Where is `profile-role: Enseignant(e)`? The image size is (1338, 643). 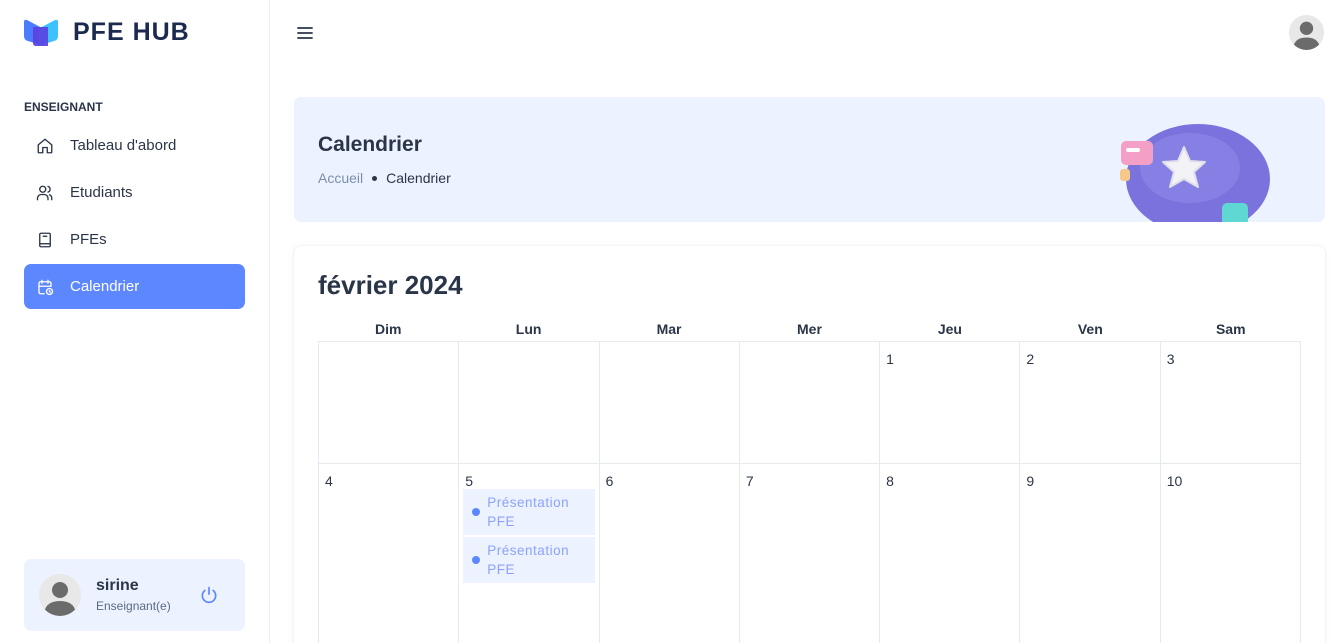 profile-role: Enseignant(e) is located at coordinates (133, 606).